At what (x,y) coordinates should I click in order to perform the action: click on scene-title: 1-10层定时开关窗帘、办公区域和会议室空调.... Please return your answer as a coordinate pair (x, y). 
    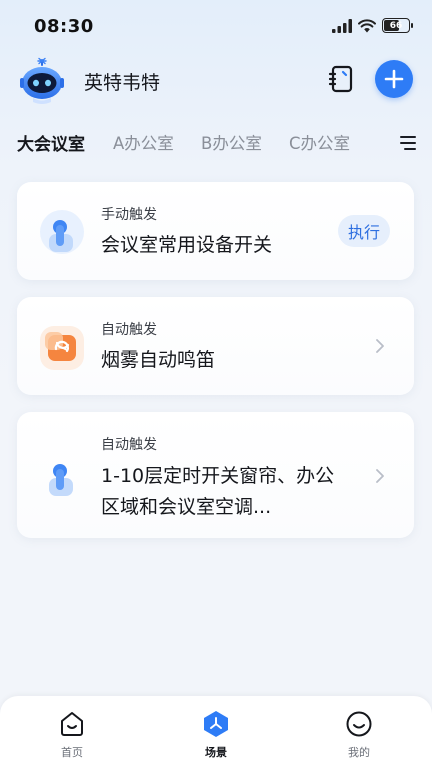
    Looking at the image, I should click on (218, 491).